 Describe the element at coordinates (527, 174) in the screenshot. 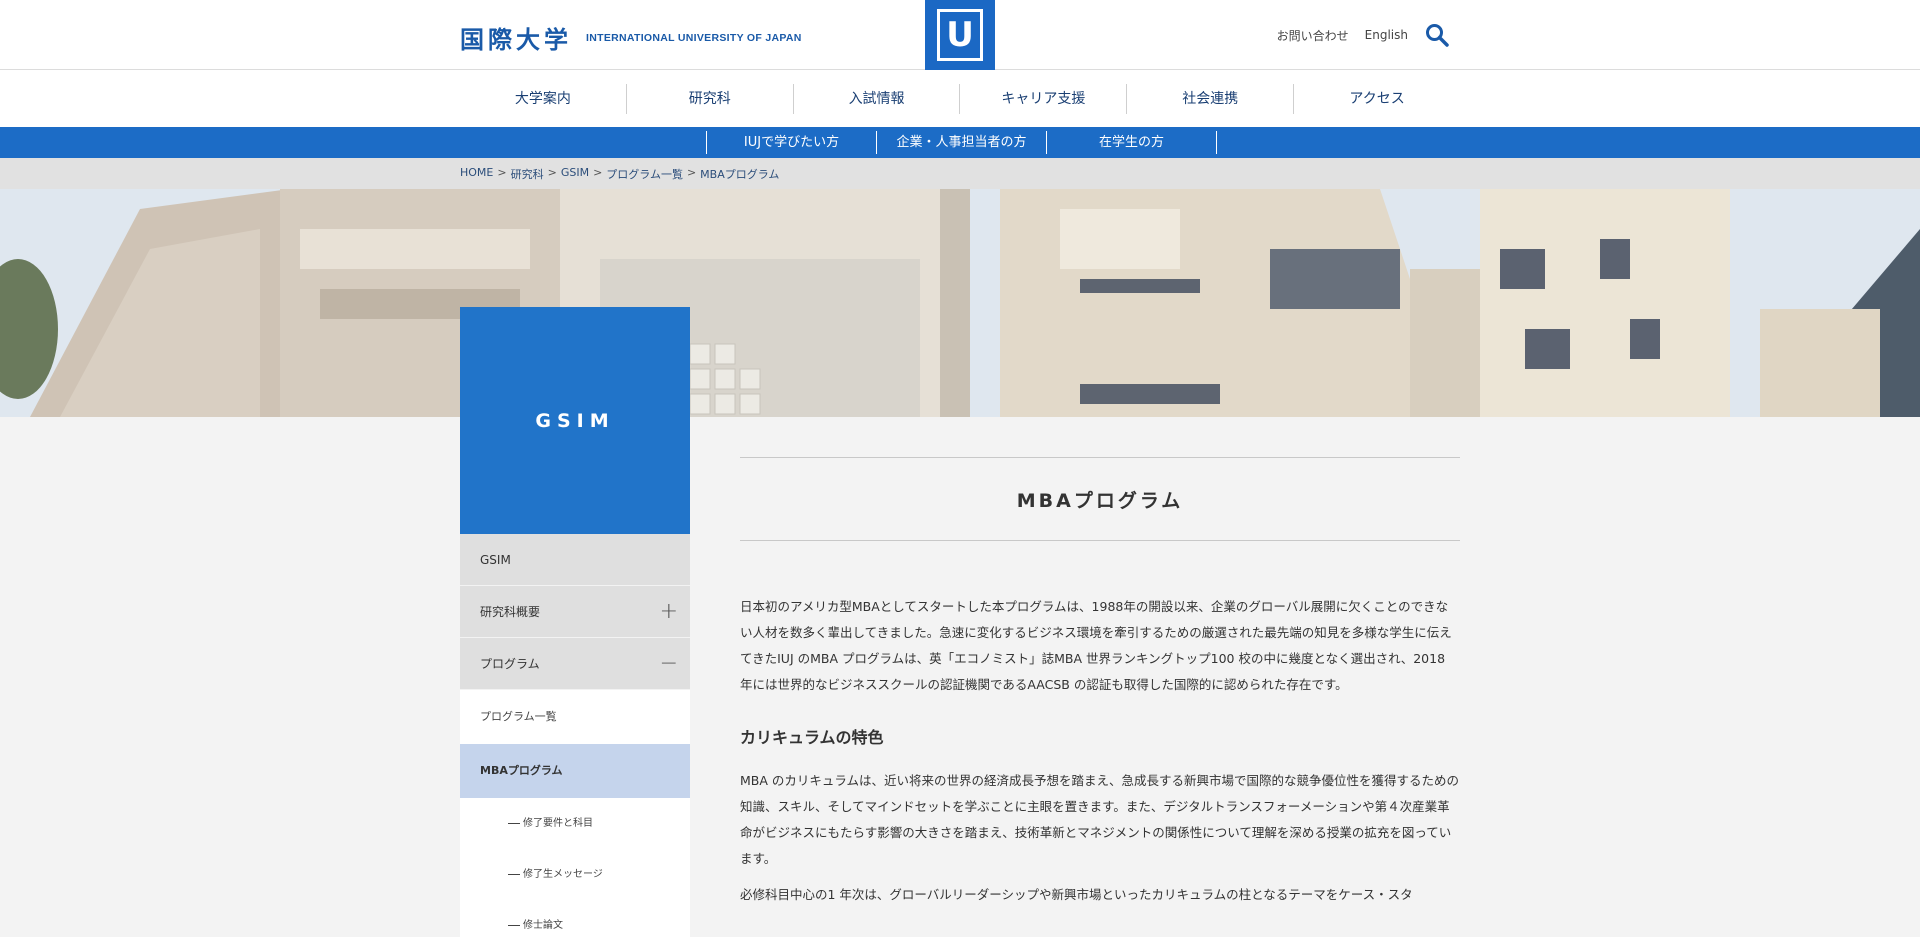

I see `breadcrumb-graduate-schools: 研究科` at that location.